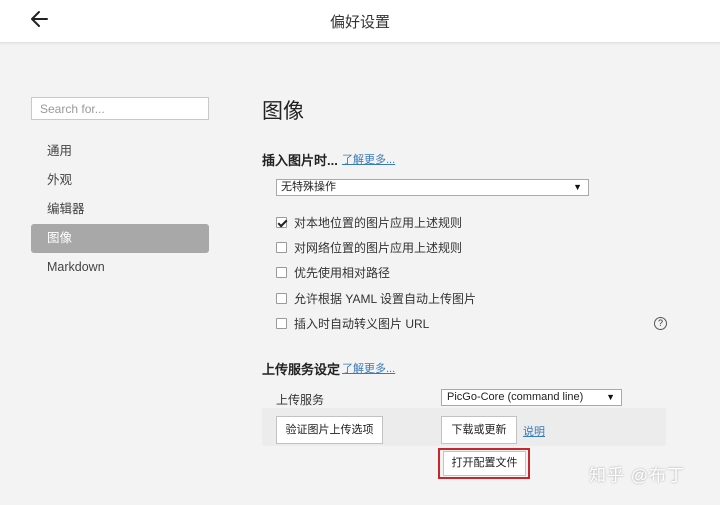  I want to click on option-label: 允许根据 YAML 设置自动上传图片, so click(385, 298).